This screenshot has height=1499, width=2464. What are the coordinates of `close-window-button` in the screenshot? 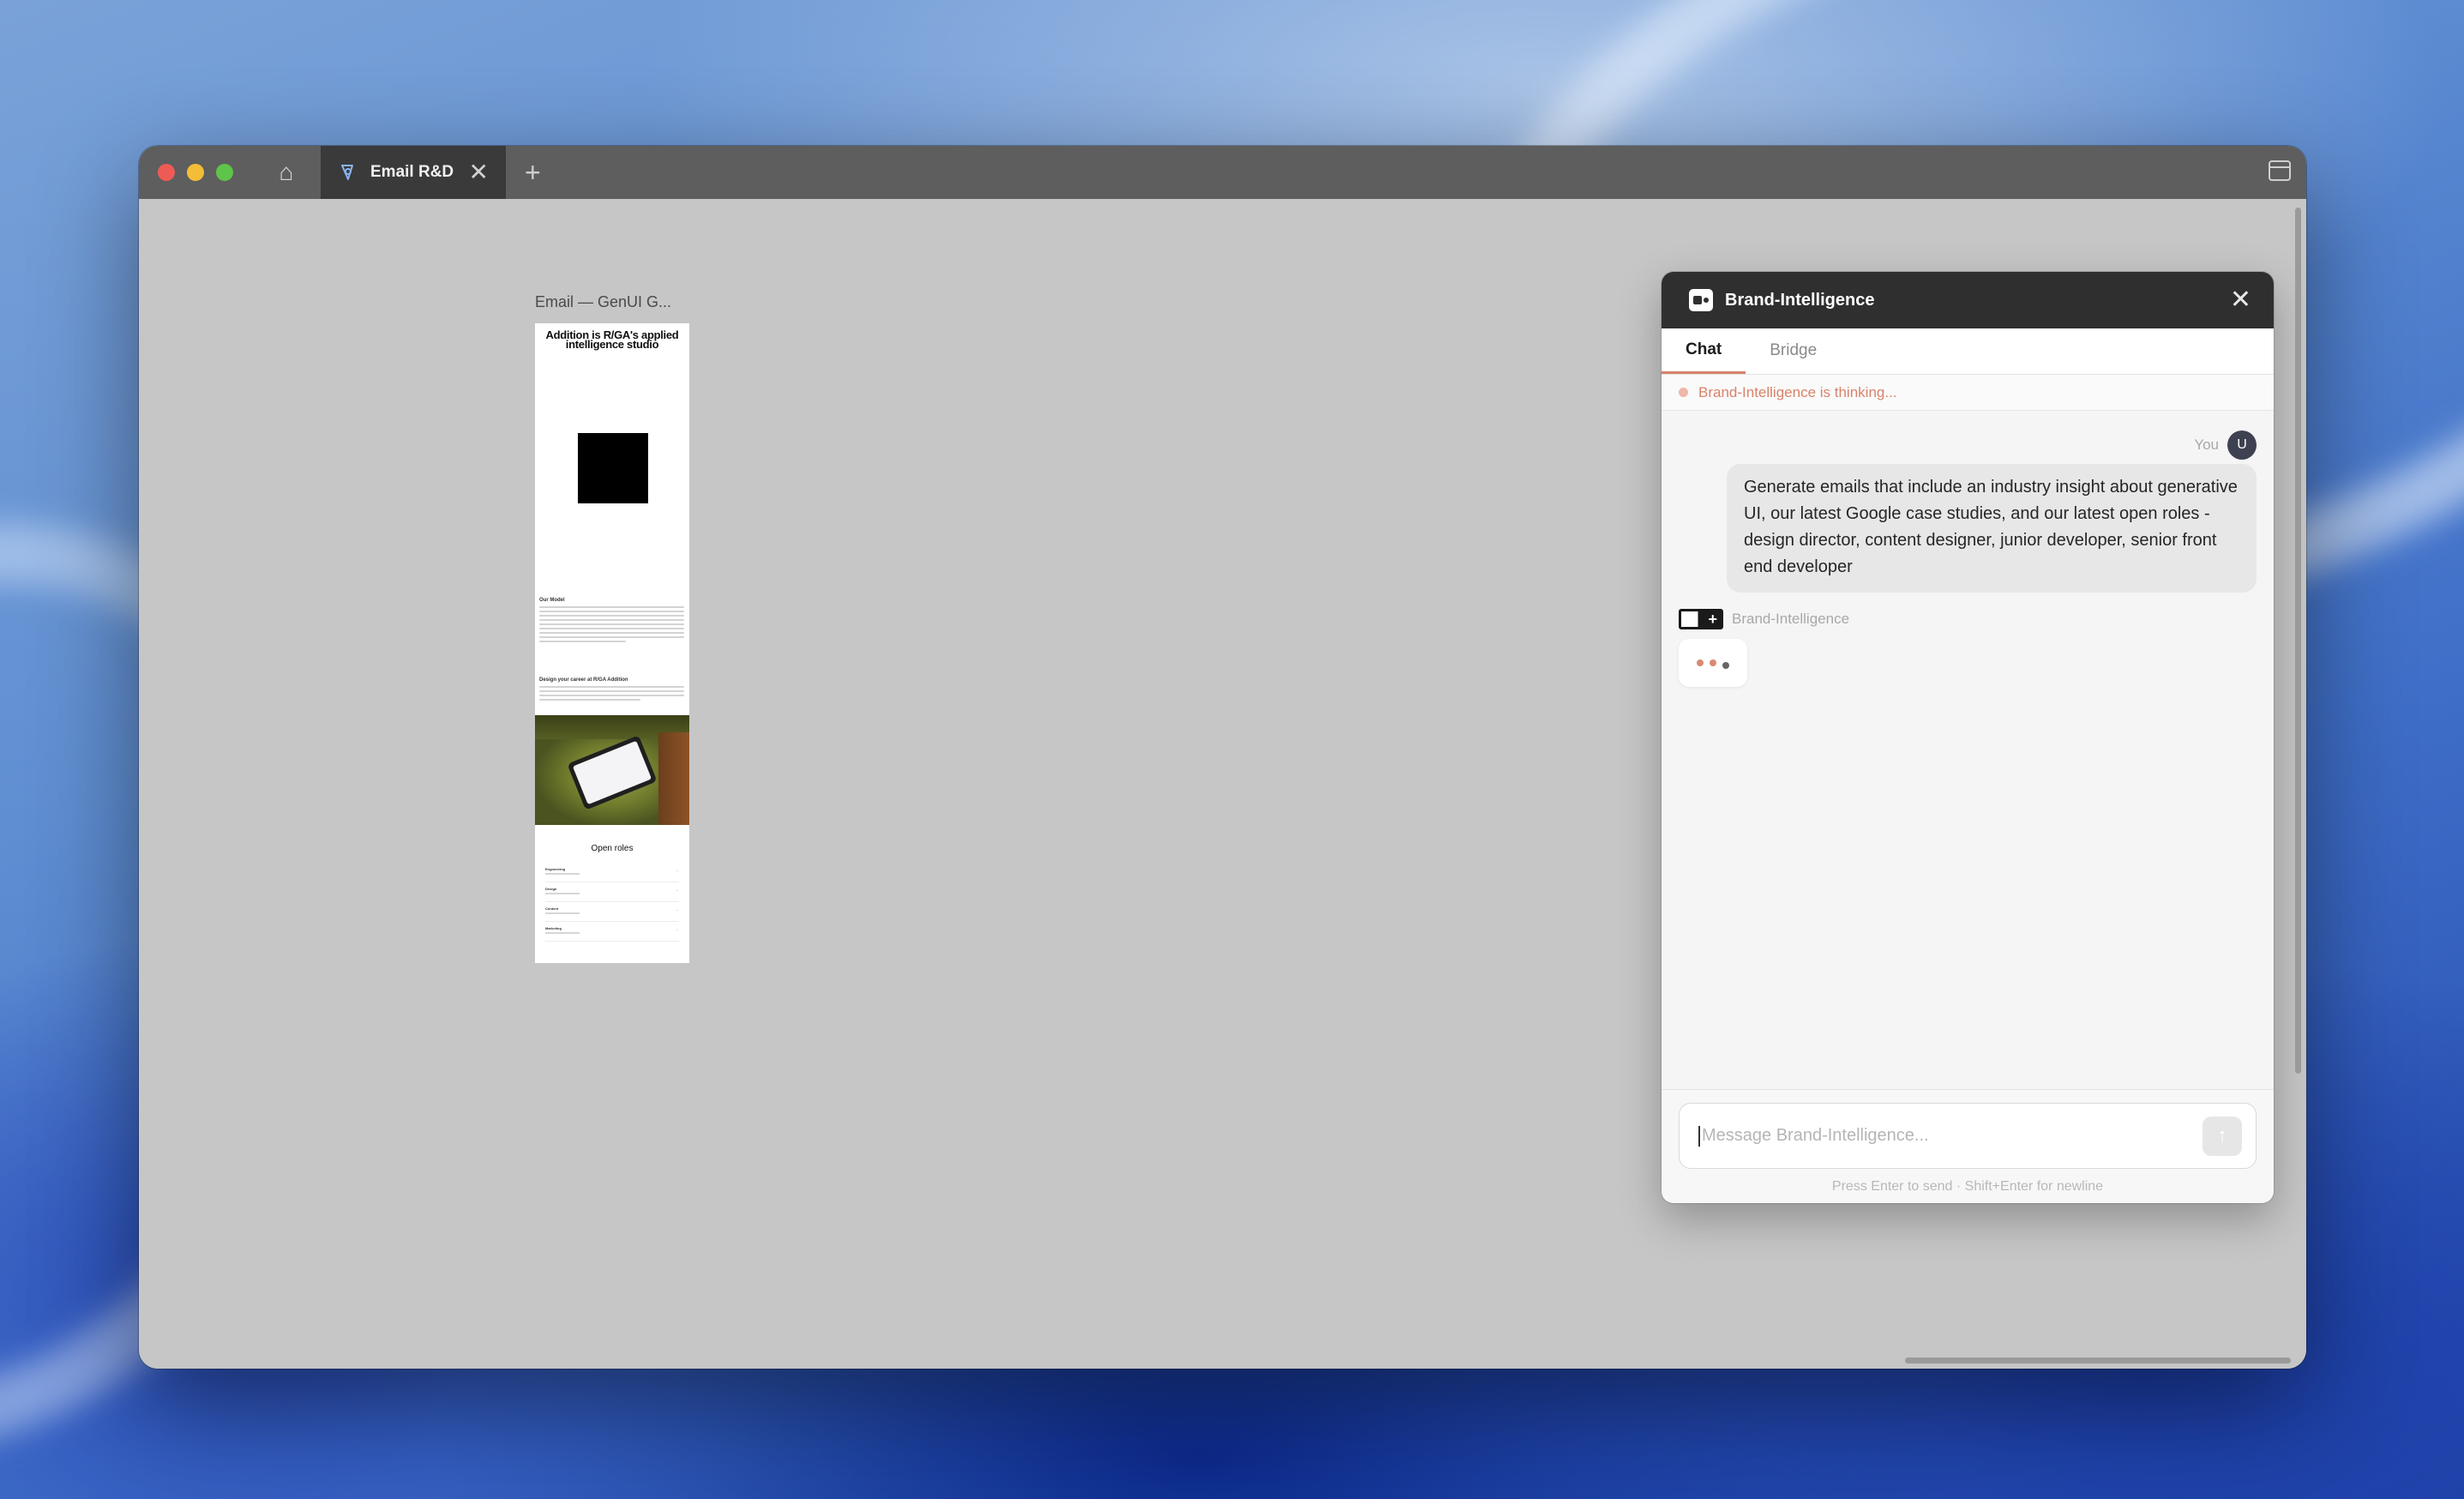 It's located at (166, 172).